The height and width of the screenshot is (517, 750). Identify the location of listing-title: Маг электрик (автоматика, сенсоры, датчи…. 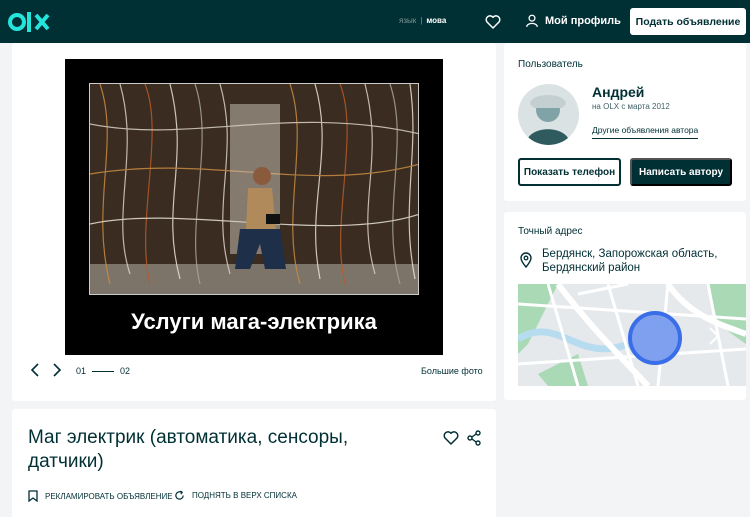
(188, 449).